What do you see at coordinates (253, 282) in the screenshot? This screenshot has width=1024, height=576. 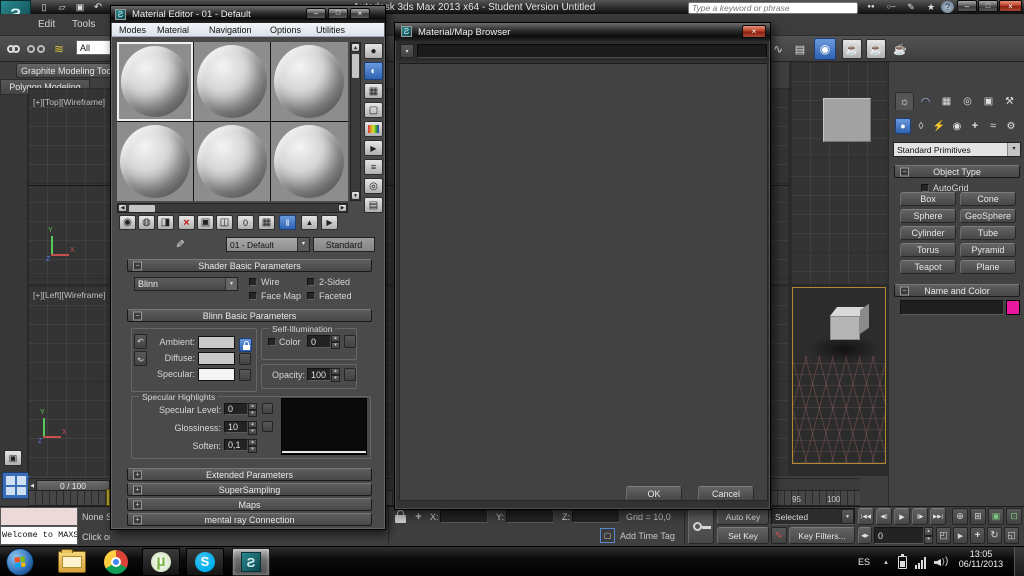 I see `wire-checkbox` at bounding box center [253, 282].